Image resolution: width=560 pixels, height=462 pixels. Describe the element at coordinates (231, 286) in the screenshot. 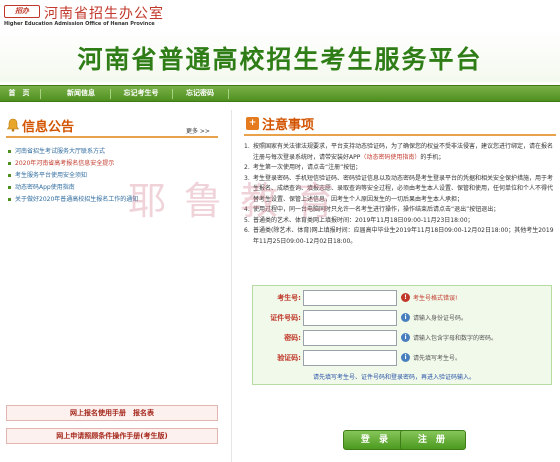

I see `panel-divider` at that location.